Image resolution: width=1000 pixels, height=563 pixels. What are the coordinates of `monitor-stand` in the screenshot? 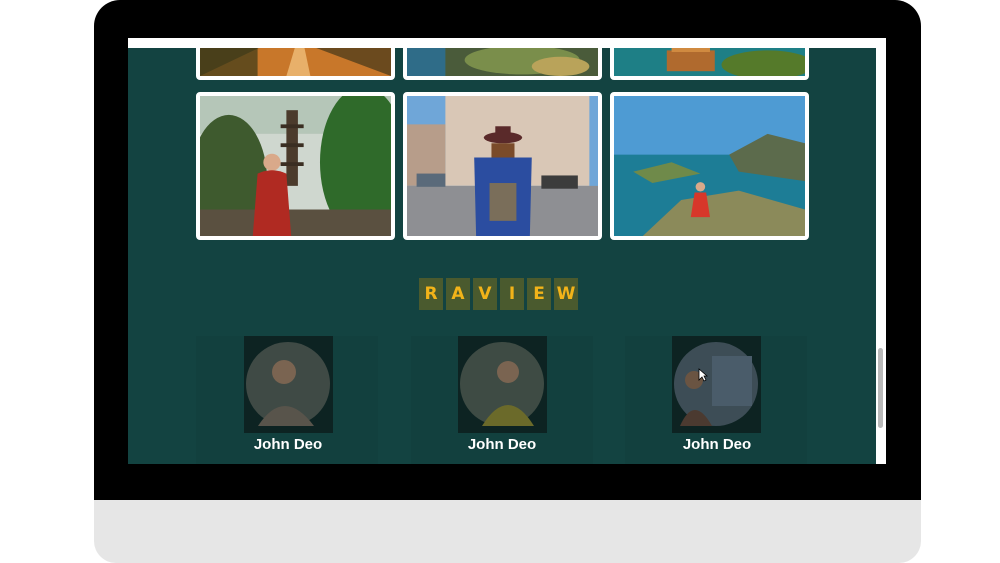 It's located at (507, 531).